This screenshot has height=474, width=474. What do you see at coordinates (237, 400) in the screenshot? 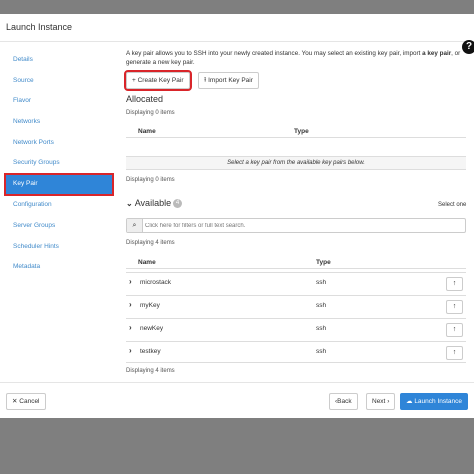
I see `modal-footer: ✕ Cancel ‹Back Next › ☁ Launch Instance` at bounding box center [237, 400].